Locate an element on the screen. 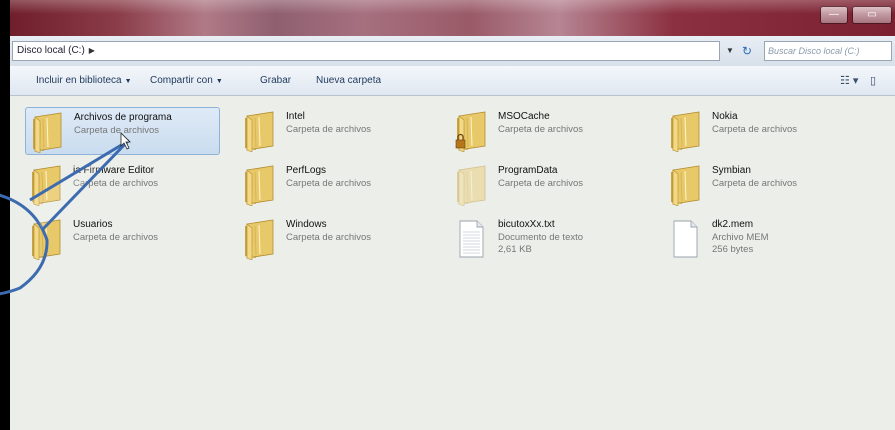  folder-item: MSOCache Carpeta de archivos is located at coordinates (547, 131).